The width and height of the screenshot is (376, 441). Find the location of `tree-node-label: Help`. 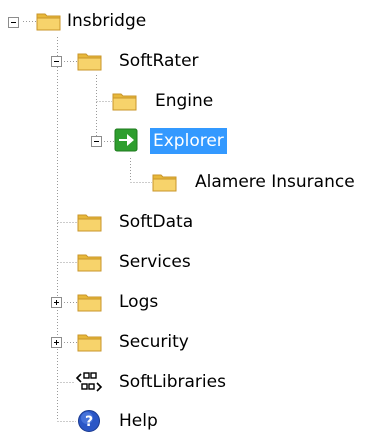

tree-node-label: Help is located at coordinates (138, 421).